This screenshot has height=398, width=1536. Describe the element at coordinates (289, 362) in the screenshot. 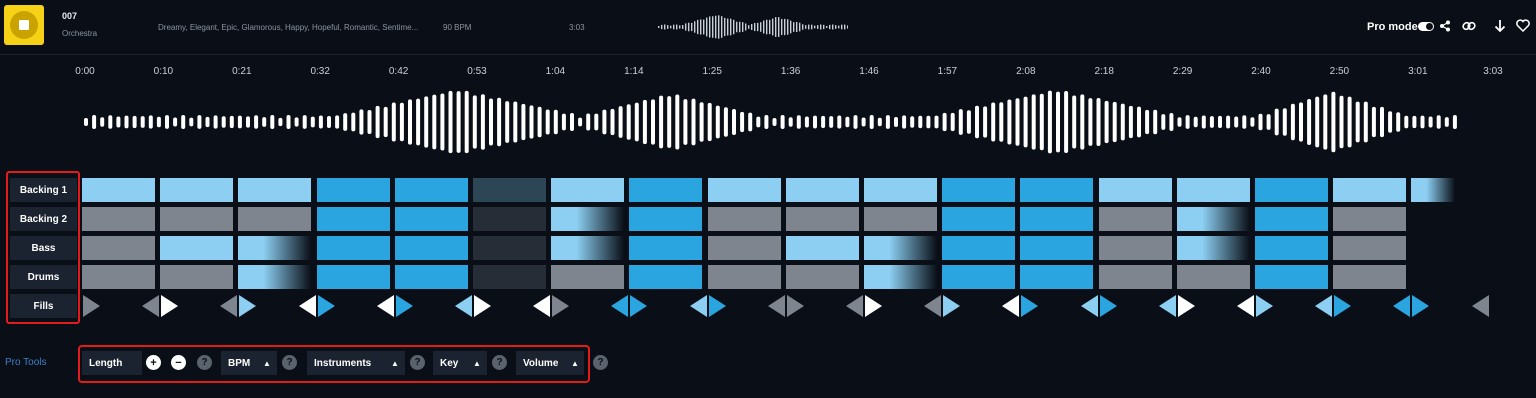

I see `bpm-help-icon: ?` at that location.